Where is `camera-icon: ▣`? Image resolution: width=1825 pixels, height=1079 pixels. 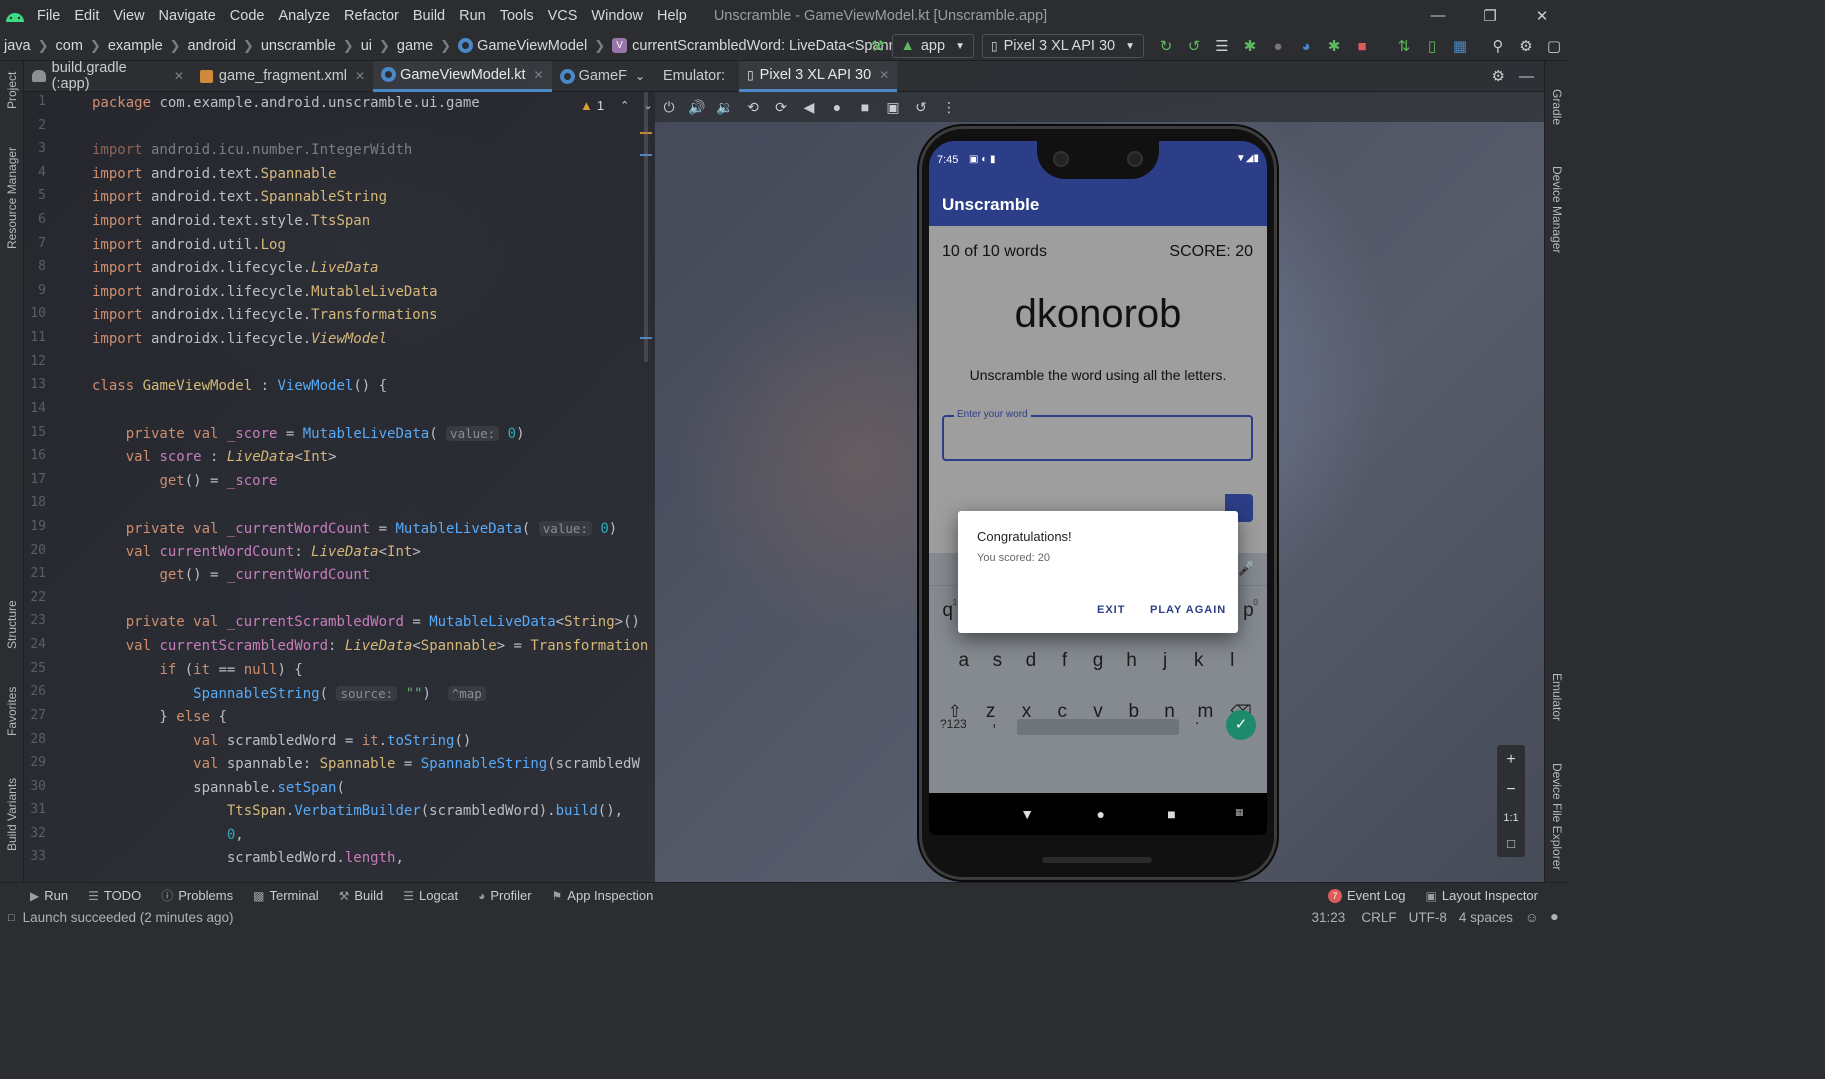 camera-icon: ▣ is located at coordinates (893, 107).